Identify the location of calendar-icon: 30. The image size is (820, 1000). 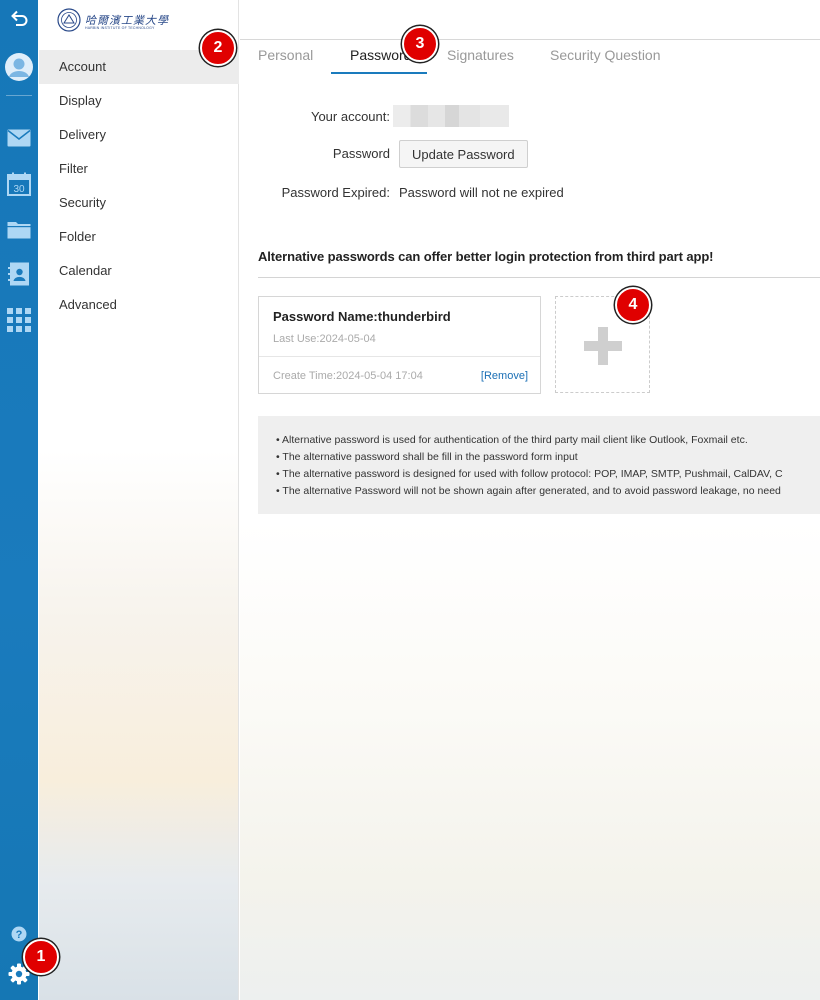
(19, 184).